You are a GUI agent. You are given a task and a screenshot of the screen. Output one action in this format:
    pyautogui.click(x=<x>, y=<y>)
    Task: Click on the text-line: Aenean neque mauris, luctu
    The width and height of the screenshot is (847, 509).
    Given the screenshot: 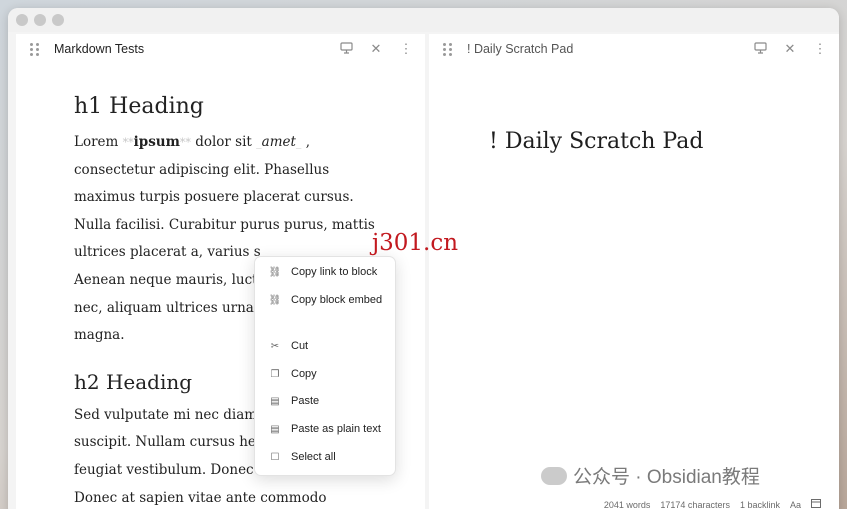 What is the action you would take?
    pyautogui.click(x=170, y=279)
    